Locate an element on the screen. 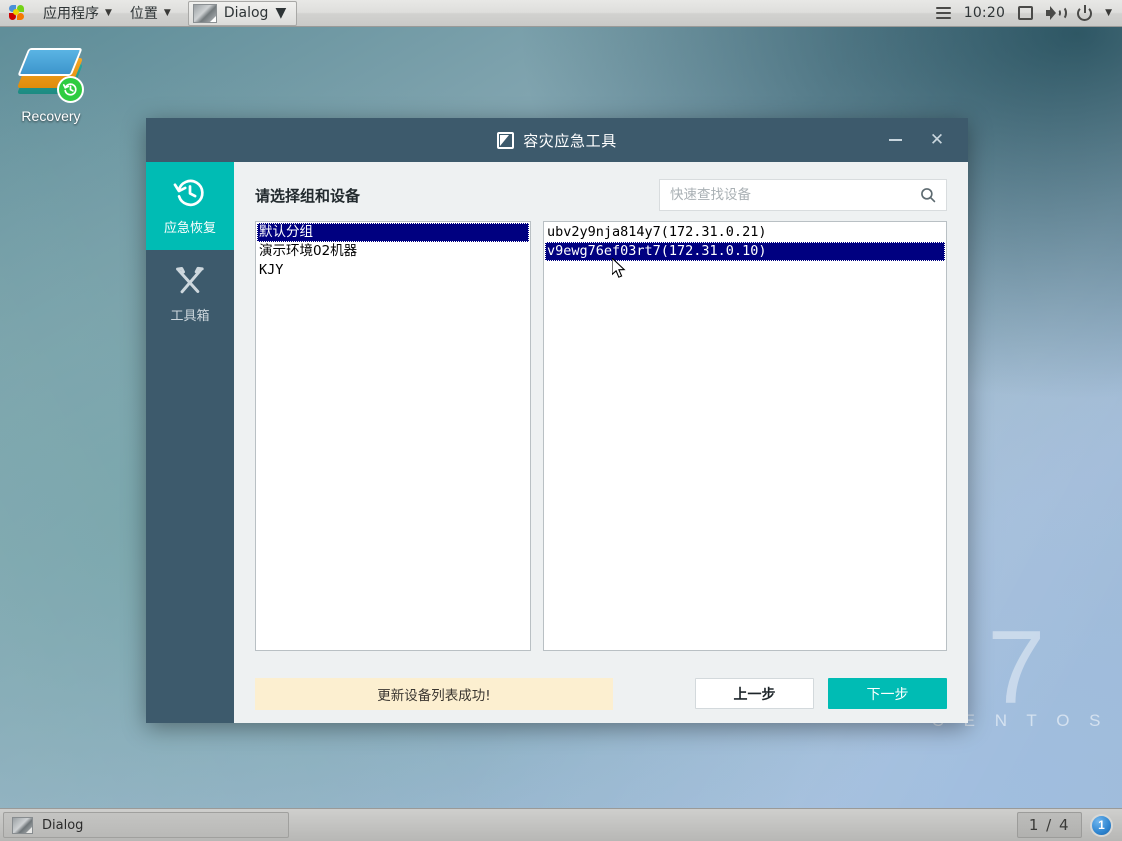 This screenshot has width=1122, height=841. sidebar-item-toolbox: 工具箱 is located at coordinates (190, 294).